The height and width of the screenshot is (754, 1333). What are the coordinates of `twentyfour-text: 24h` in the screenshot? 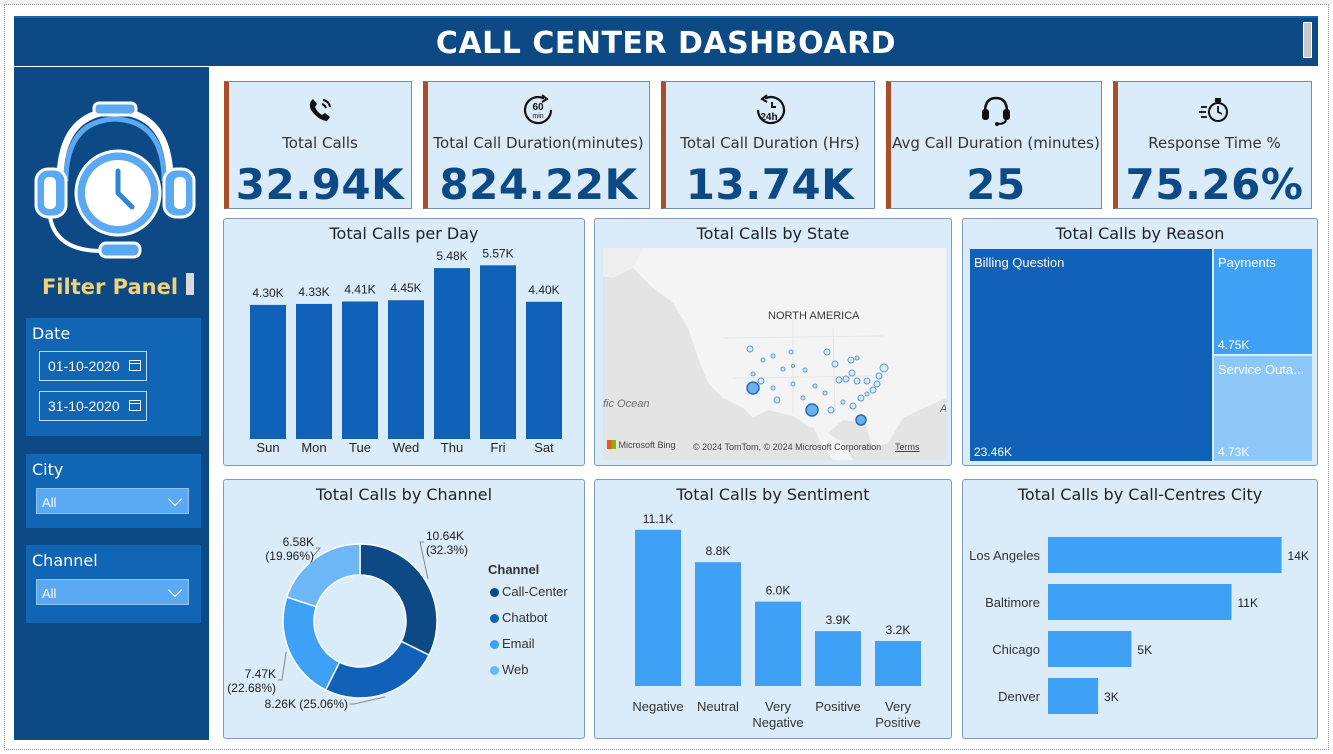 It's located at (768, 117).